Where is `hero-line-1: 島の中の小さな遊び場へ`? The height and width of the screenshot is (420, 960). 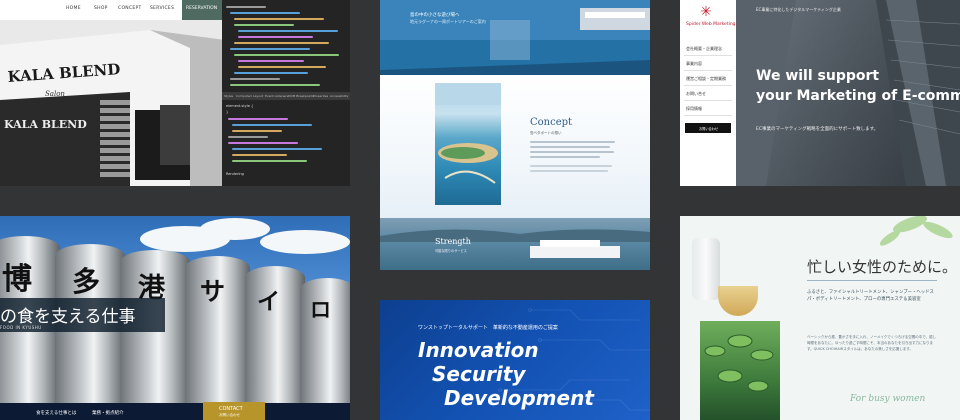 hero-line-1: 島の中の小さな遊び場へ is located at coordinates (435, 15).